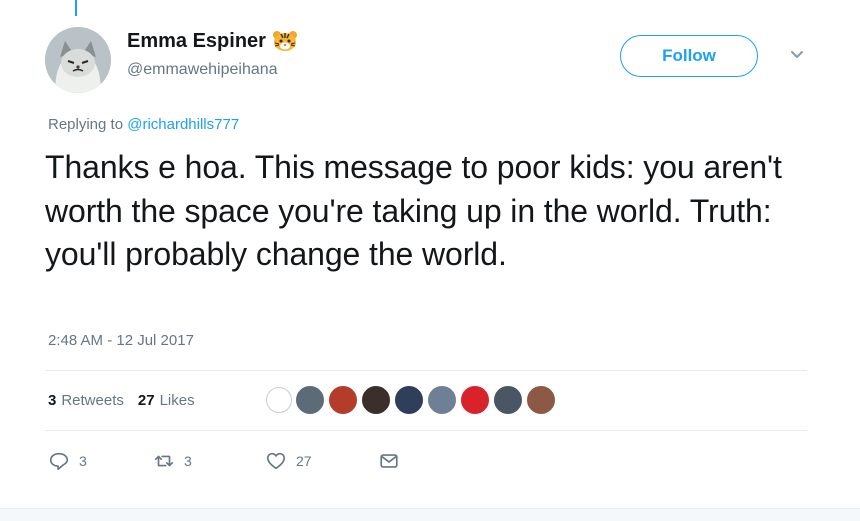 This screenshot has width=860, height=521. Describe the element at coordinates (276, 461) in the screenshot. I see `heart-icon` at that location.